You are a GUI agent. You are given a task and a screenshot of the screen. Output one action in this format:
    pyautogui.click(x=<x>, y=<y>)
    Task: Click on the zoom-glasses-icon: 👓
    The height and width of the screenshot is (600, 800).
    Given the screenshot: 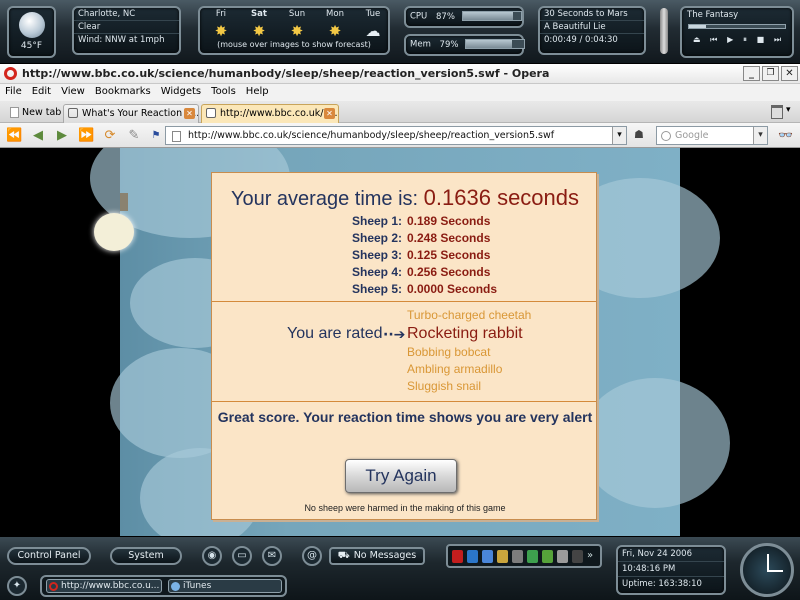 What is the action you would take?
    pyautogui.click(x=785, y=135)
    